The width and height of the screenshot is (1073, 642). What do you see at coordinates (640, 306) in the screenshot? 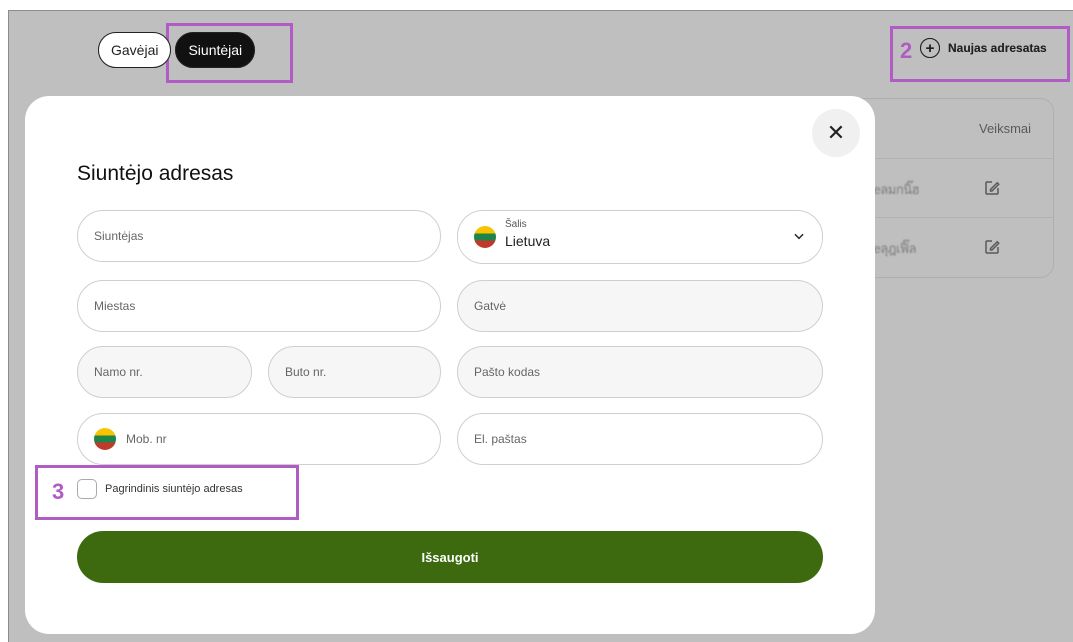
I see `street-field: Gatvė` at bounding box center [640, 306].